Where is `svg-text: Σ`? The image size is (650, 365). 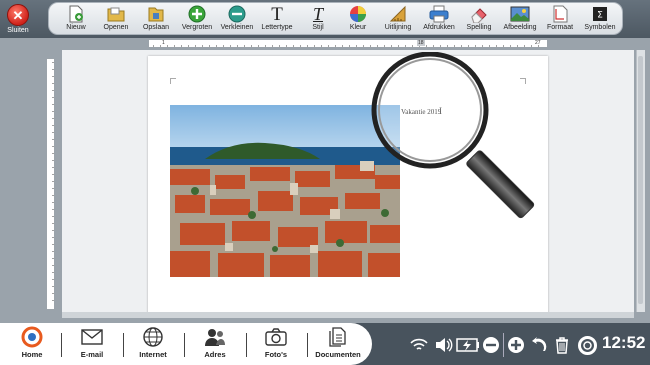
svg-text: Σ is located at coordinates (600, 16).